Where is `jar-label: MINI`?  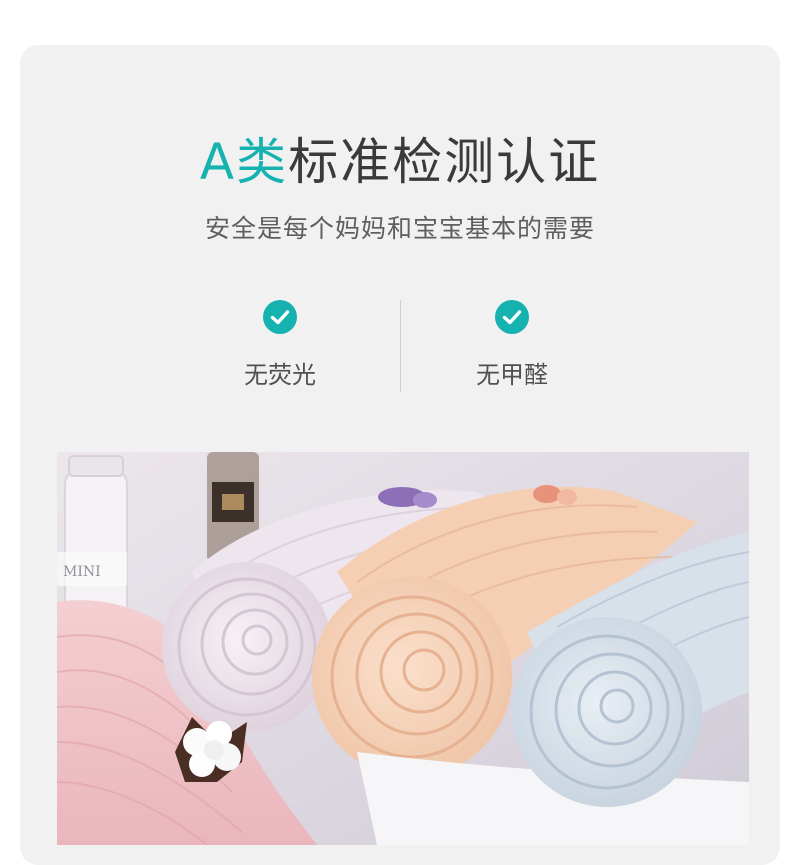 jar-label: MINI is located at coordinates (82, 572).